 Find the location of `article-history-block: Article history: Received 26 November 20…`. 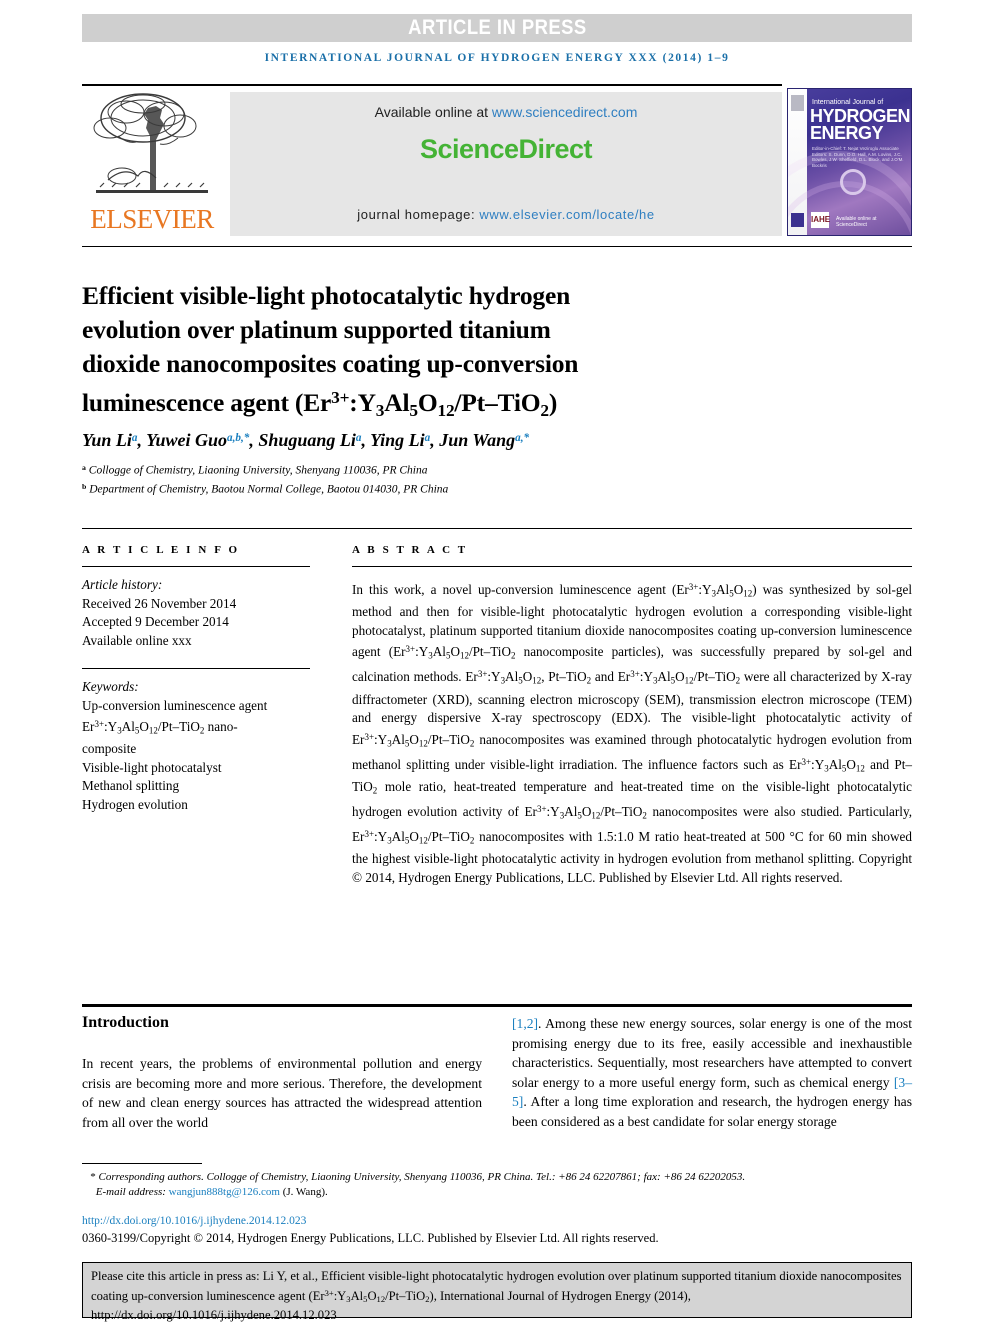

article-history-block: Article history: Received 26 November 20… is located at coordinates (197, 613).